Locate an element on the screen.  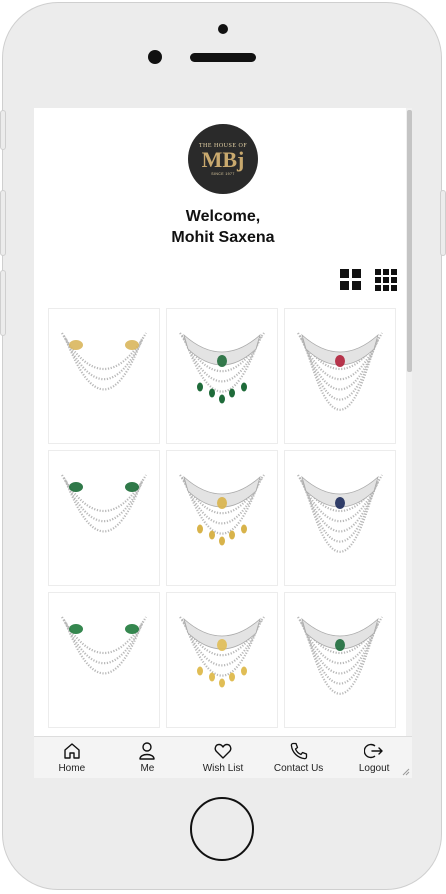
phone-side-button-volume-down is located at coordinates (3, 303).